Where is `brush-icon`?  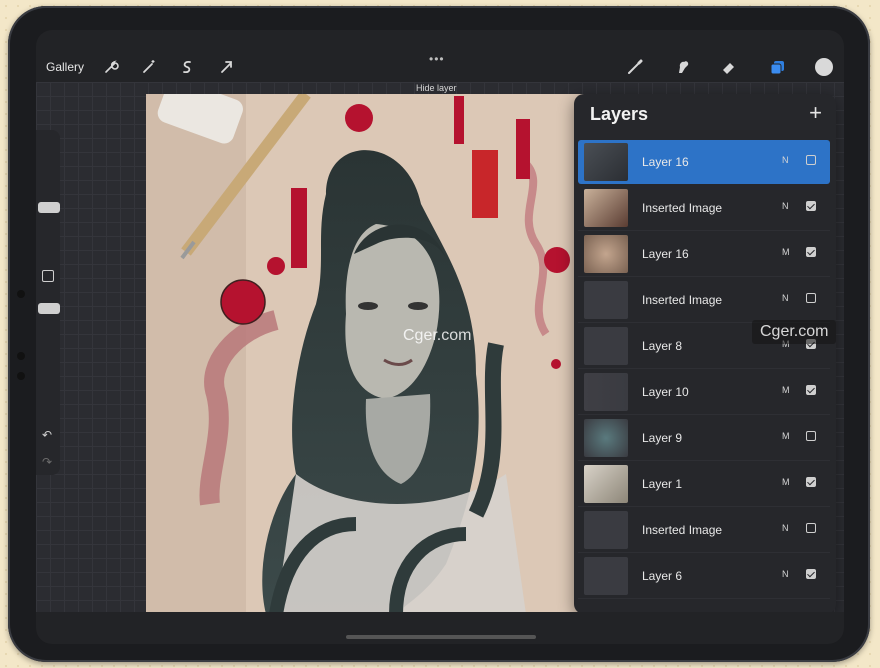 brush-icon is located at coordinates (635, 67).